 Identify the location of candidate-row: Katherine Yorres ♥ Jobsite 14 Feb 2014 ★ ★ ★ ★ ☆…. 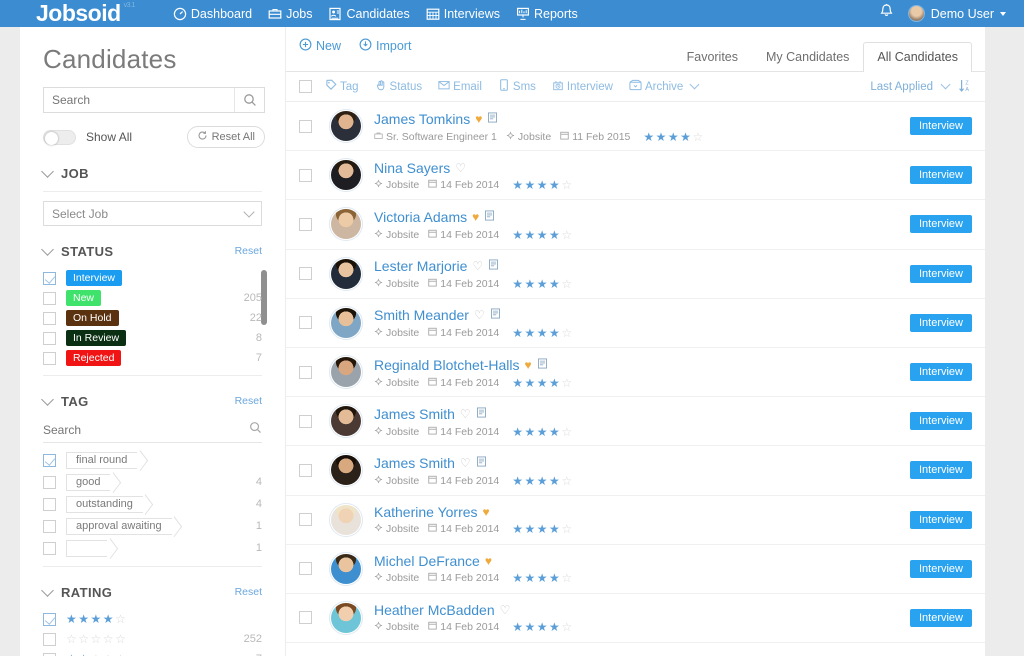
(635, 520).